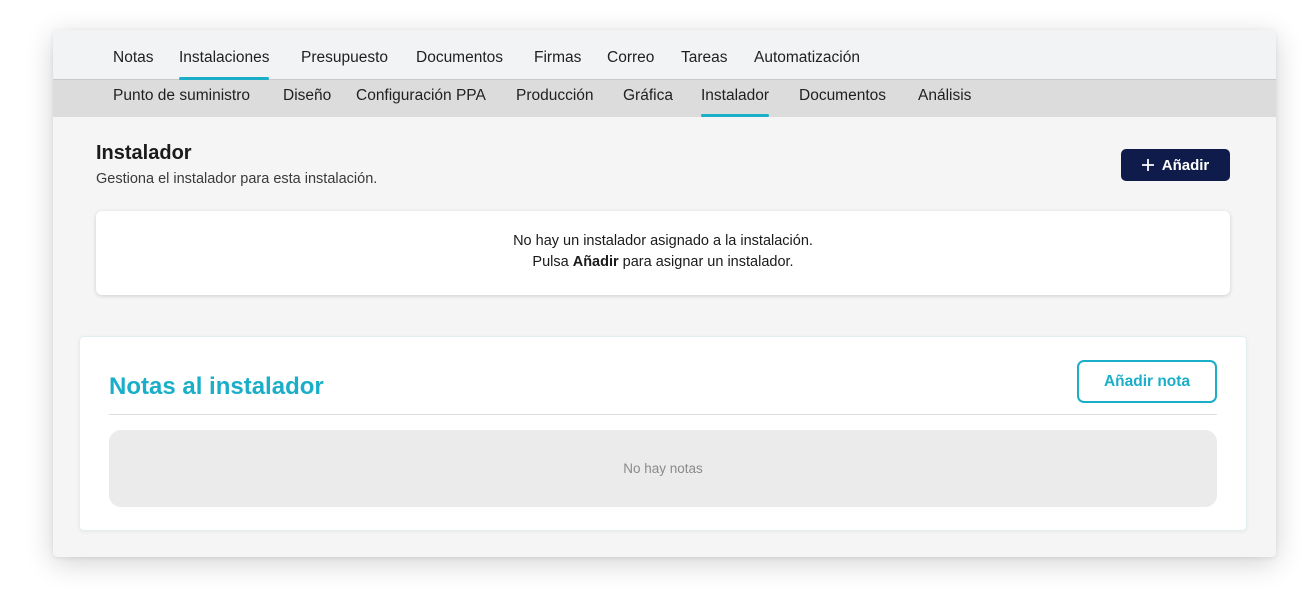  What do you see at coordinates (708, 262) in the screenshot?
I see `installer-empty-hint-suffix: para asignar un instalador.` at bounding box center [708, 262].